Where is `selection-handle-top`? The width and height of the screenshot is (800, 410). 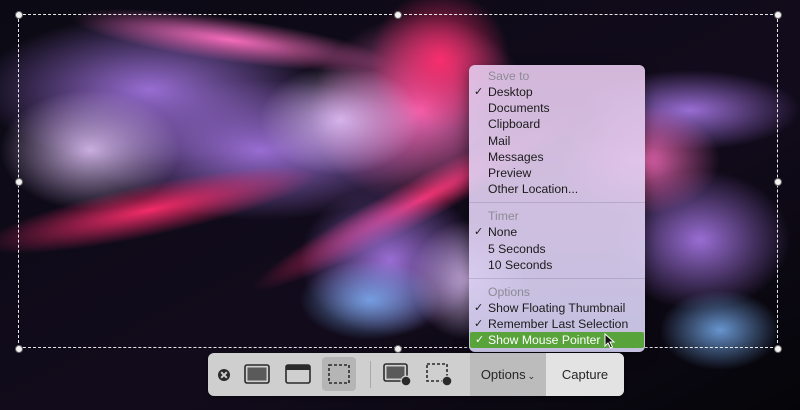 selection-handle-top is located at coordinates (398, 15).